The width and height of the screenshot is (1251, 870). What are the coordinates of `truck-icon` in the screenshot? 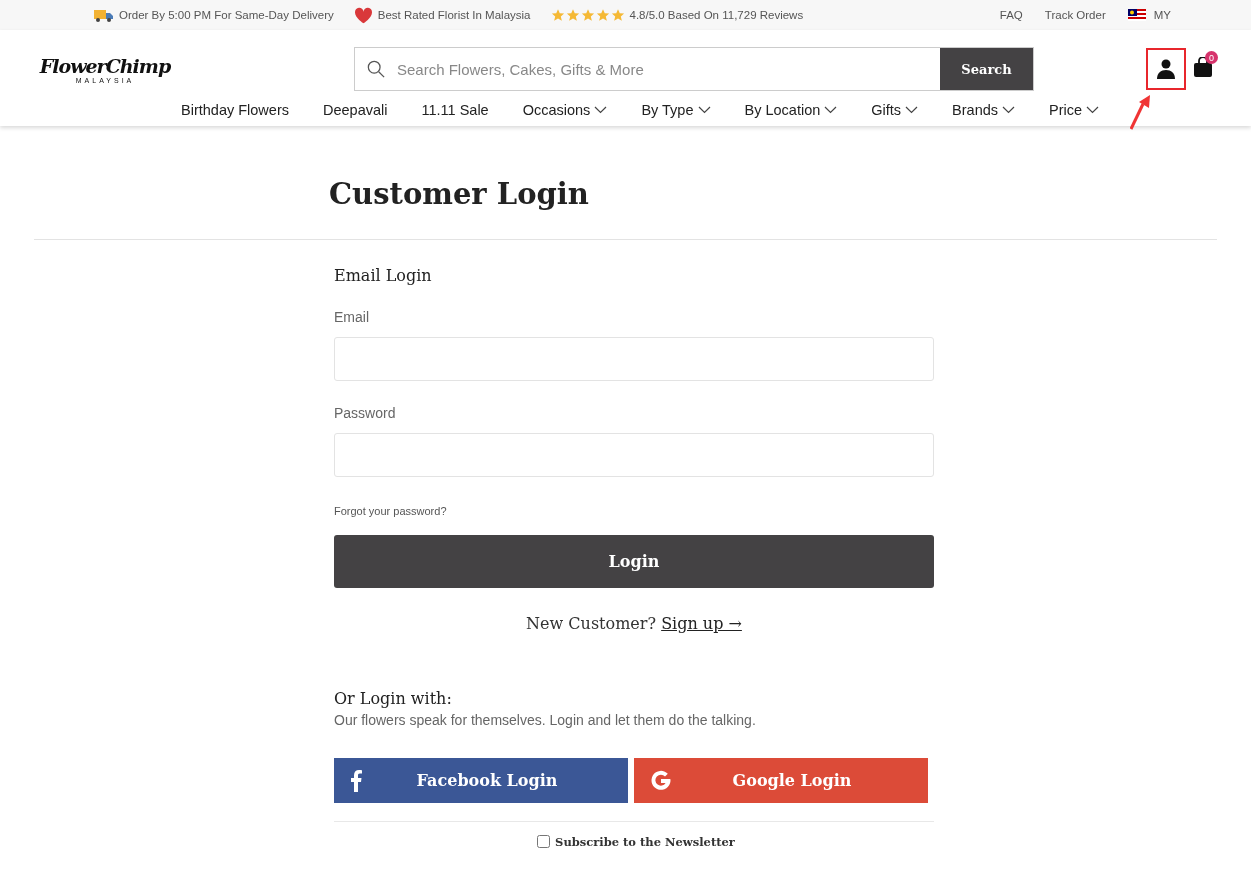 It's located at (104, 15).